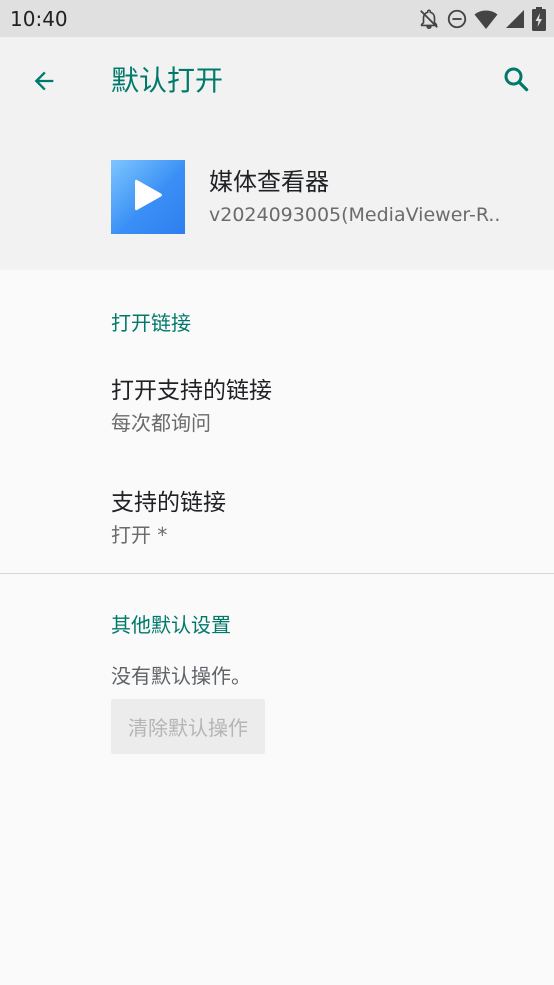  Describe the element at coordinates (161, 423) in the screenshot. I see `pref-summary: 每次都询问` at that location.